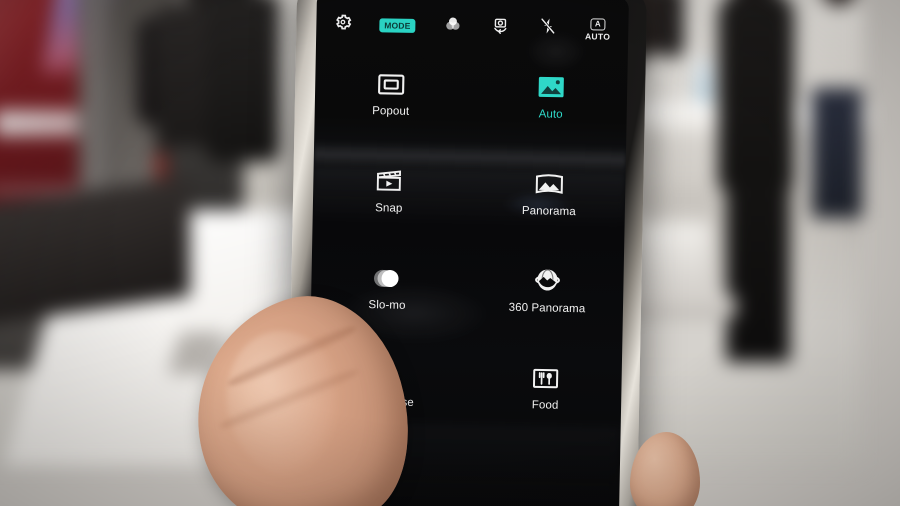  I want to click on flash-button, so click(547, 28).